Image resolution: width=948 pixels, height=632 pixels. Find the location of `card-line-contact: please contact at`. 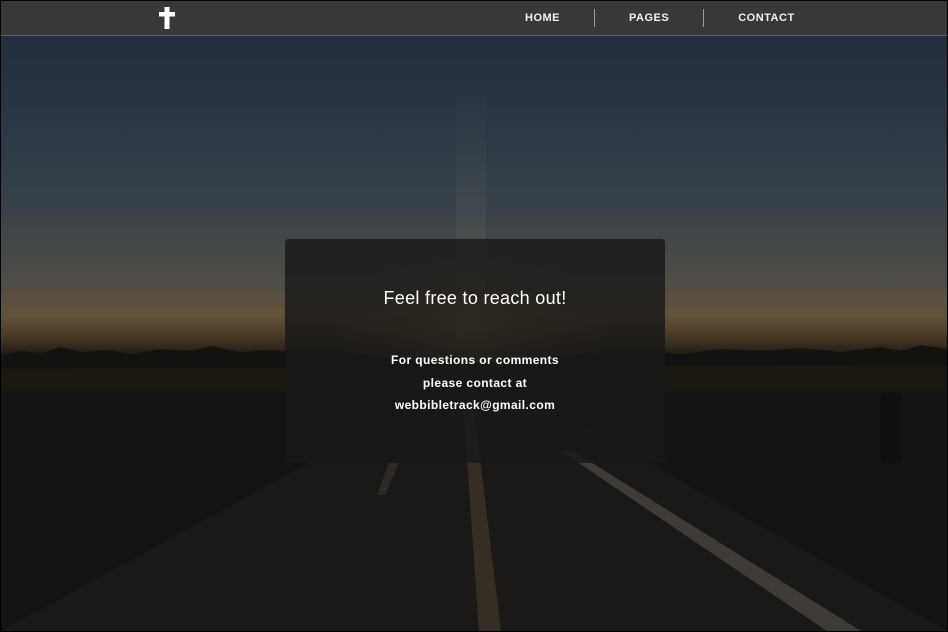

card-line-contact: please contact at is located at coordinates (475, 382).